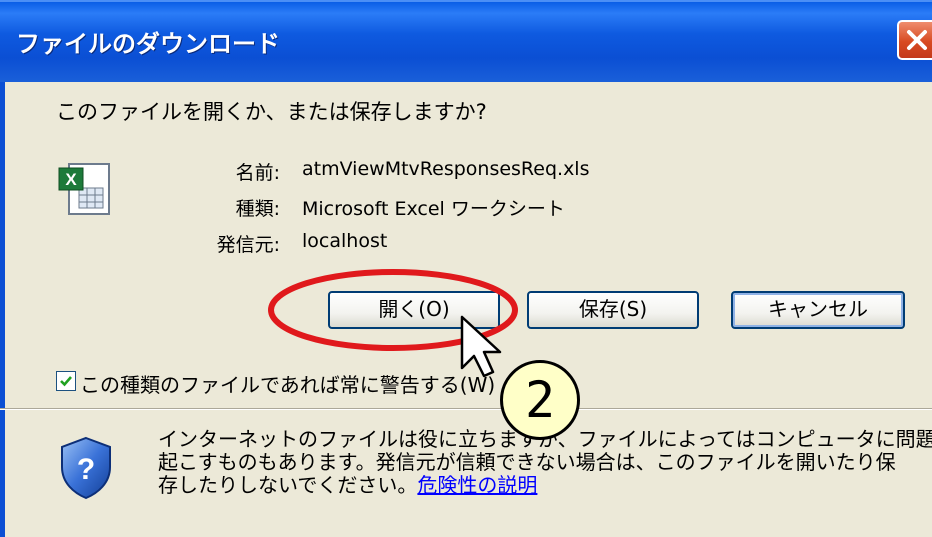  Describe the element at coordinates (613, 310) in the screenshot. I see `save-button: 保存(S)` at that location.